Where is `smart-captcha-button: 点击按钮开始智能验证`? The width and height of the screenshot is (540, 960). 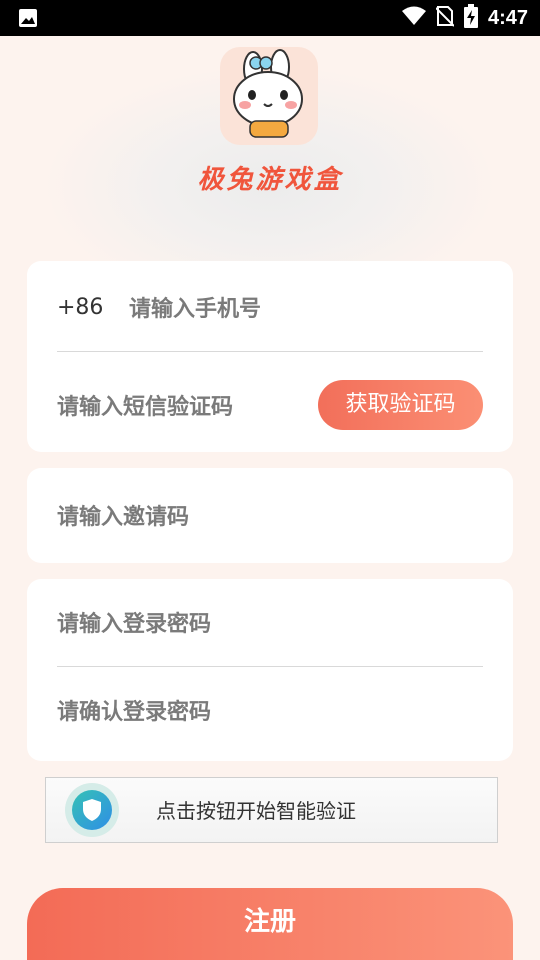 smart-captcha-button: 点击按钮开始智能验证 is located at coordinates (271, 810).